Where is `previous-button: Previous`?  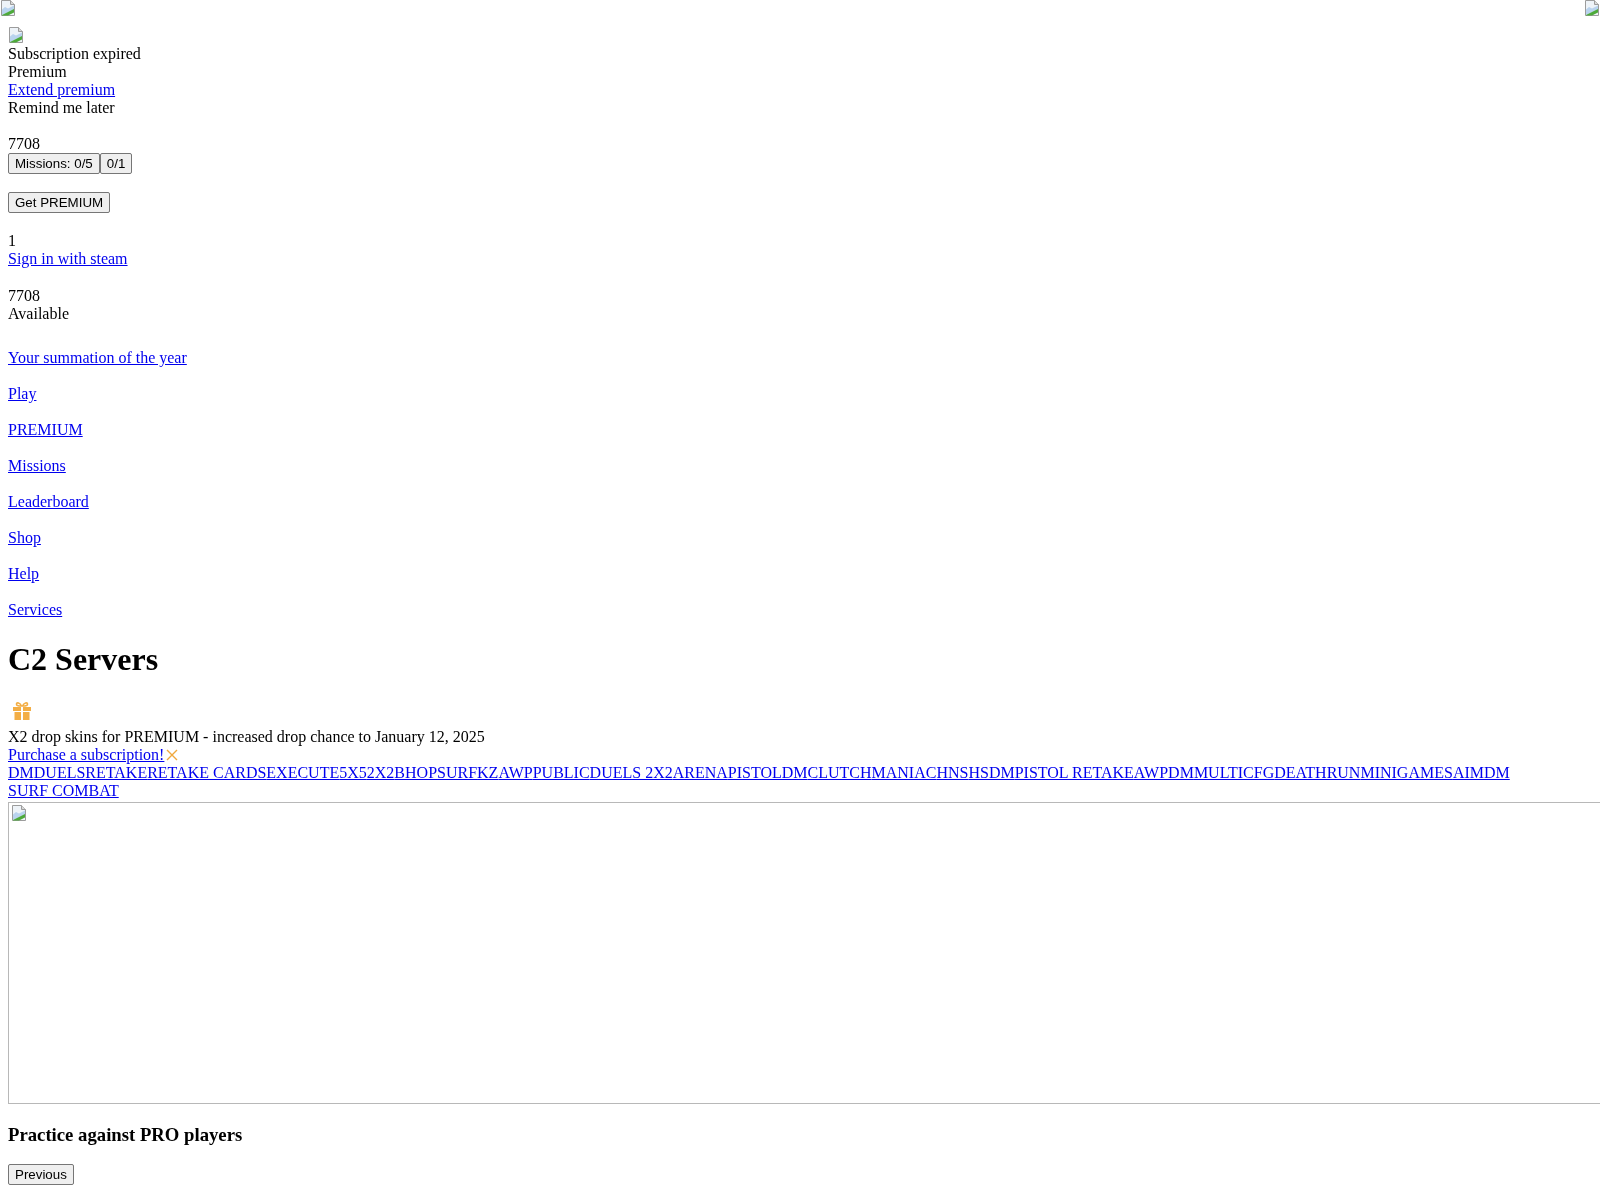 previous-button: Previous is located at coordinates (41, 1174).